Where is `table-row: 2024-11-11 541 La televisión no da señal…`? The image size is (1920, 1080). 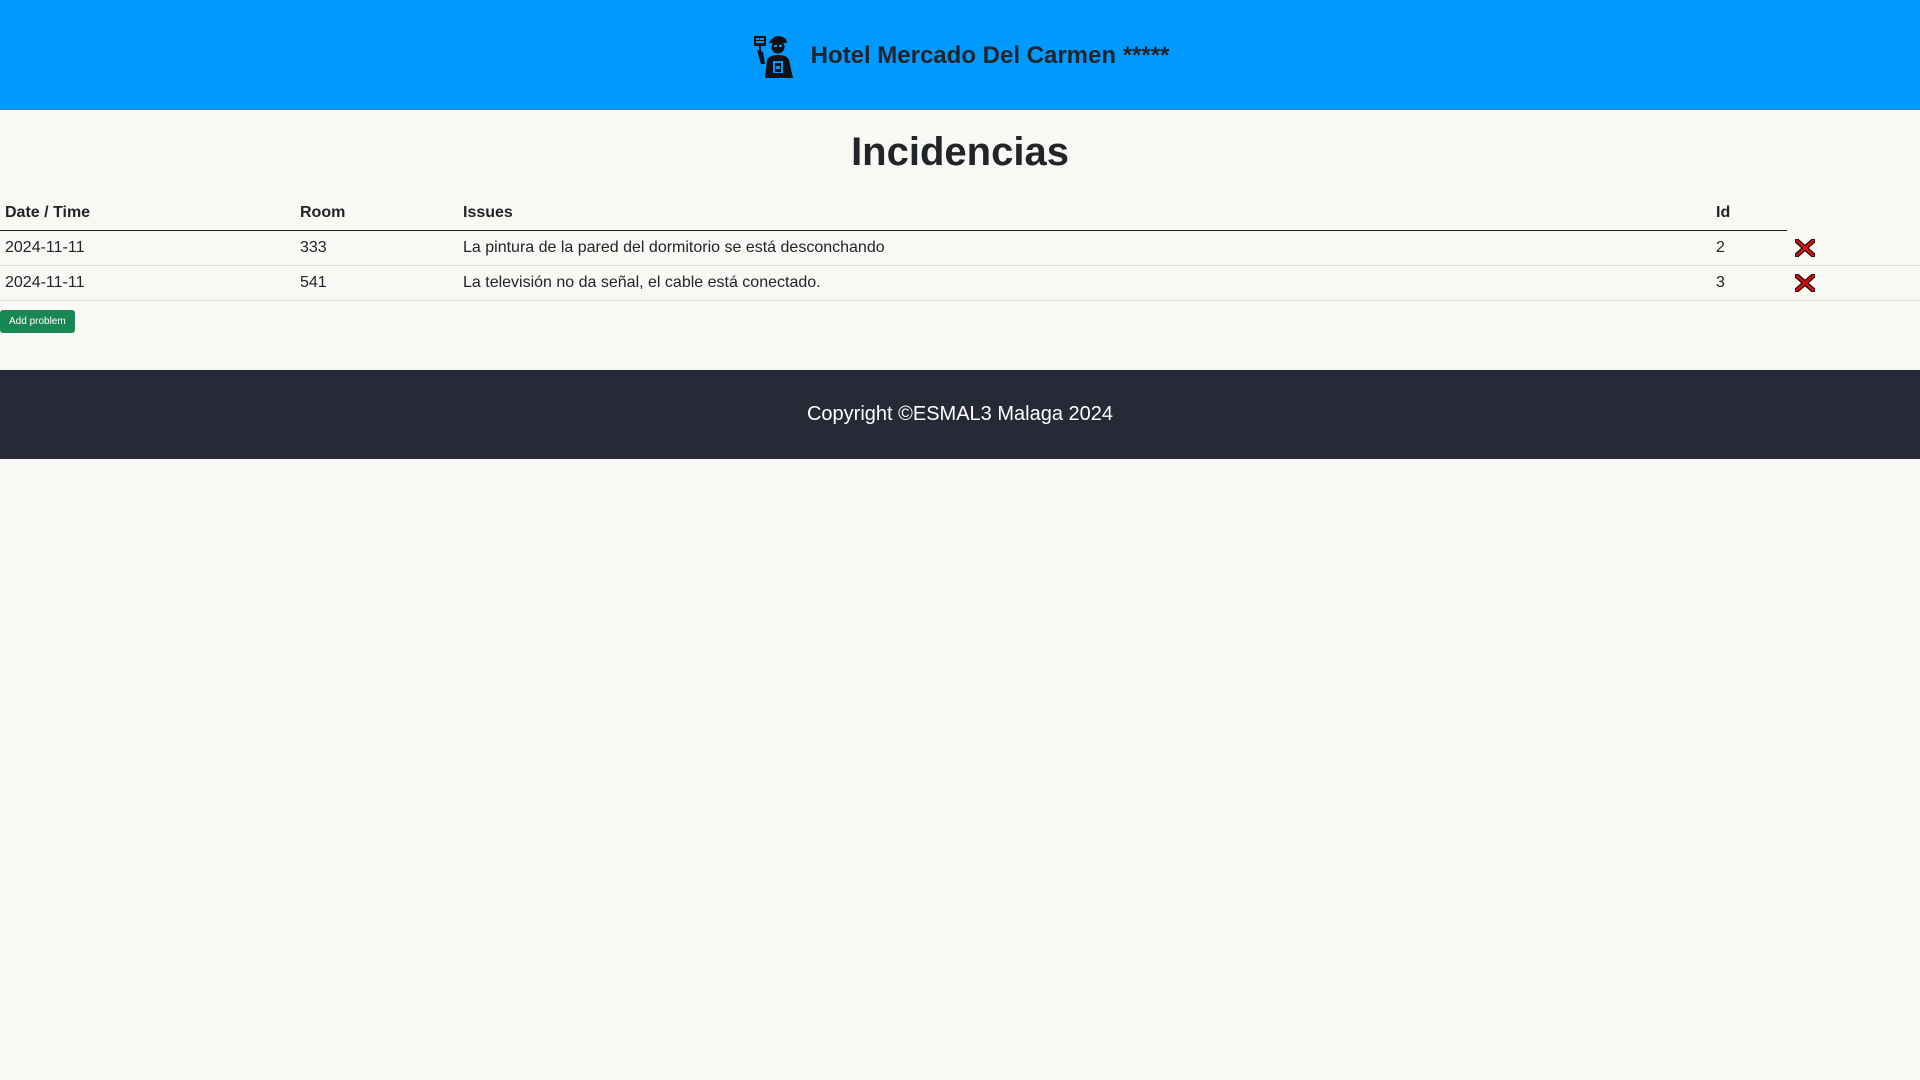
table-row: 2024-11-11 541 La televisión no da señal… is located at coordinates (960, 283).